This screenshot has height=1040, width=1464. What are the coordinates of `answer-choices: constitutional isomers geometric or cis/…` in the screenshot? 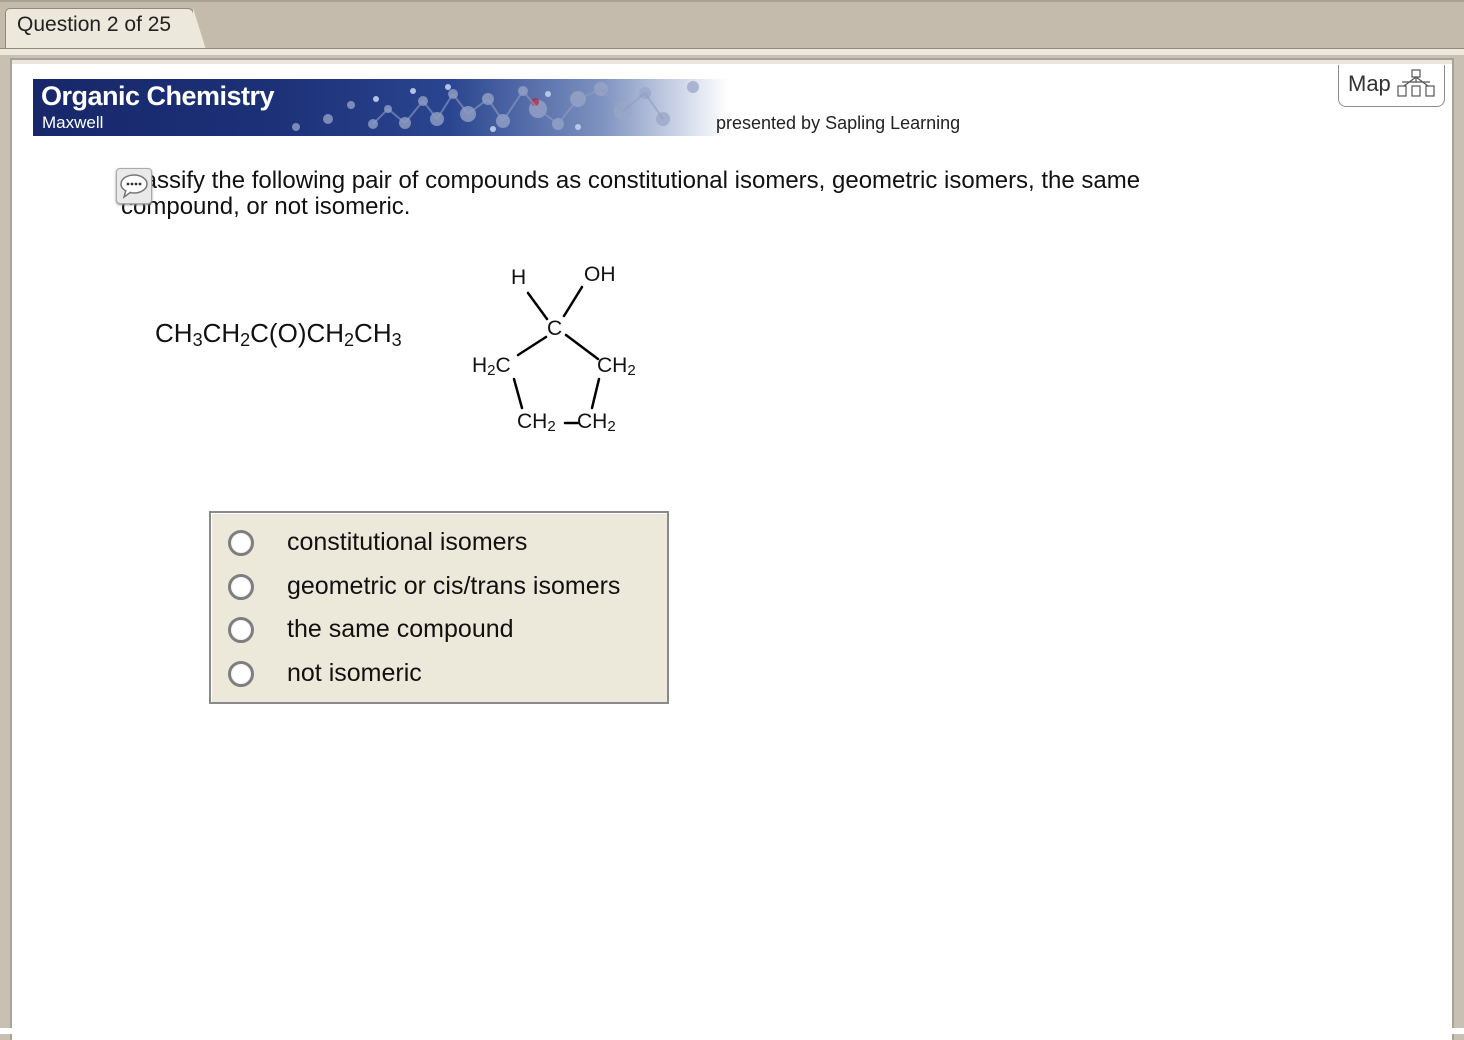 It's located at (439, 607).